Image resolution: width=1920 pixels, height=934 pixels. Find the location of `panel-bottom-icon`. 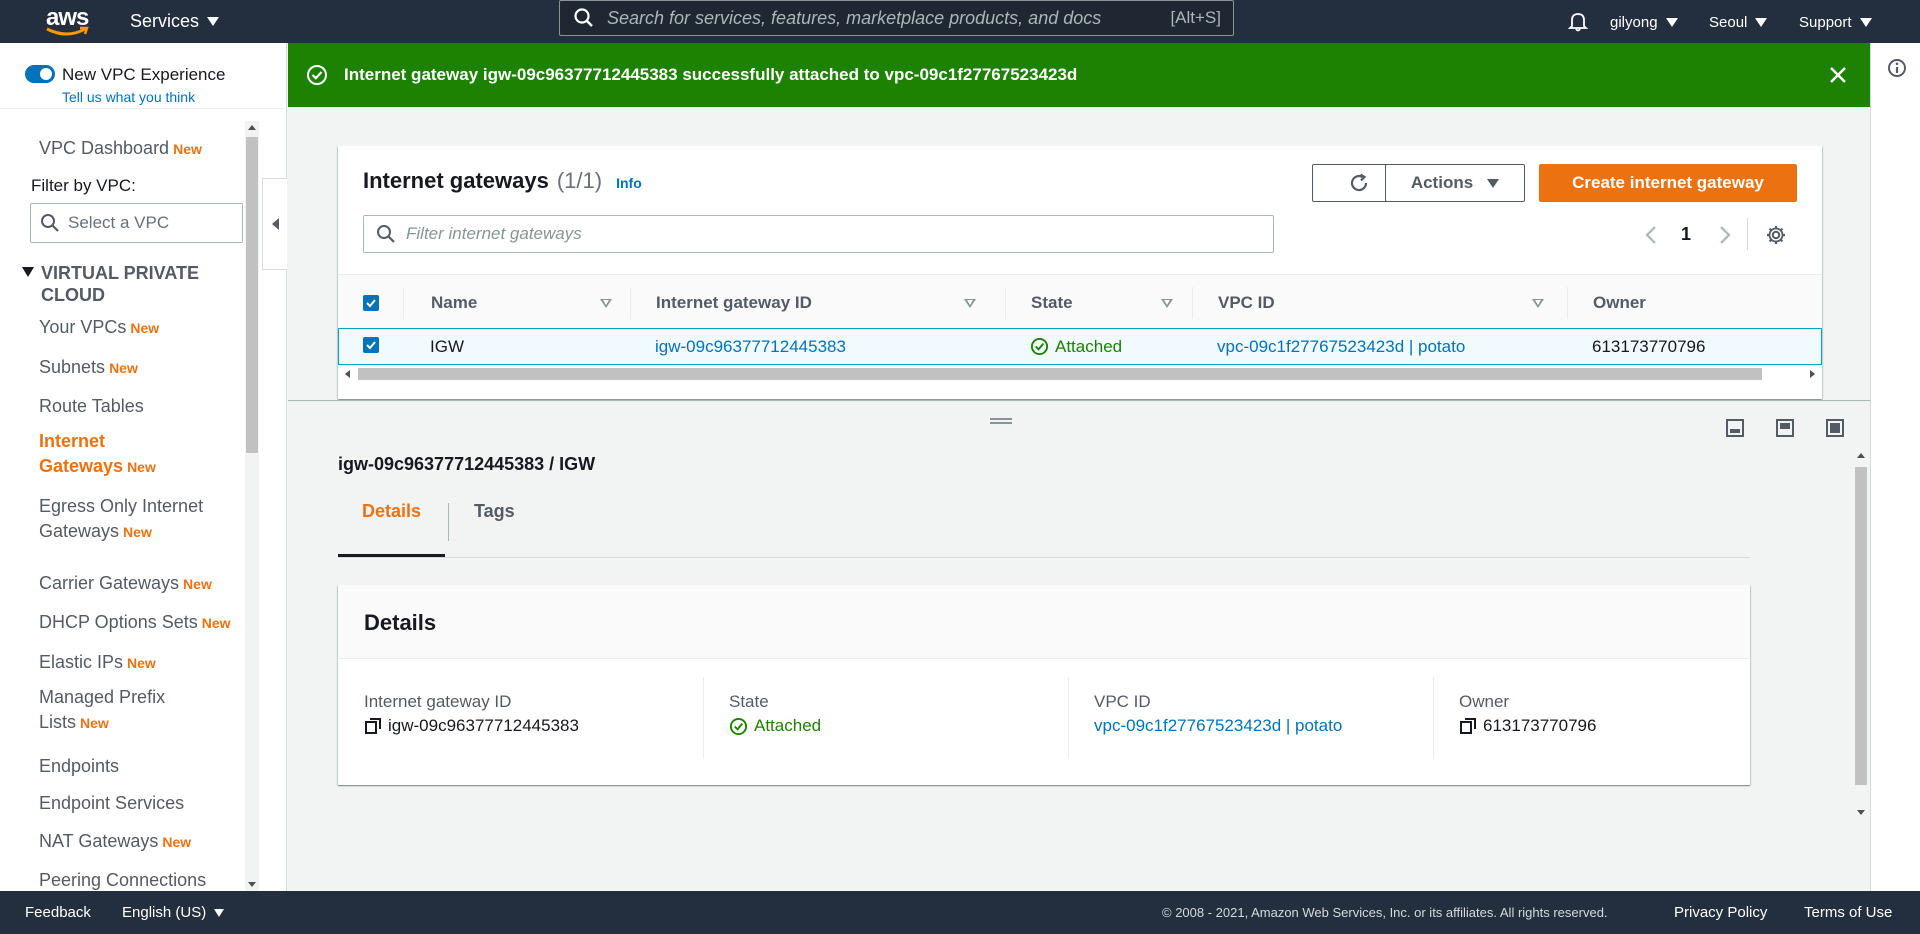

panel-bottom-icon is located at coordinates (1735, 428).